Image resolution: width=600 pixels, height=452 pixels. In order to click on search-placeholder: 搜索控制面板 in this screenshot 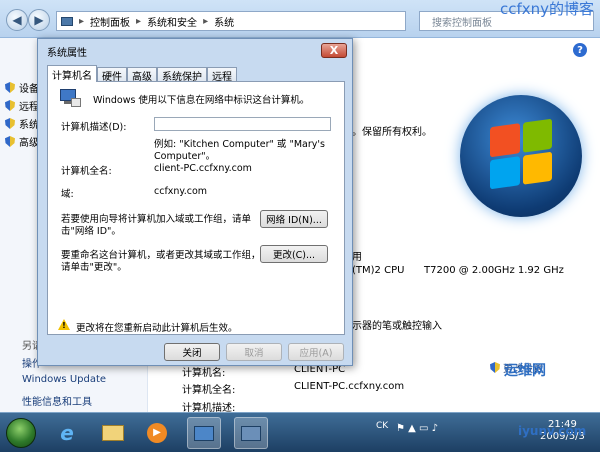, I will do `click(462, 23)`.